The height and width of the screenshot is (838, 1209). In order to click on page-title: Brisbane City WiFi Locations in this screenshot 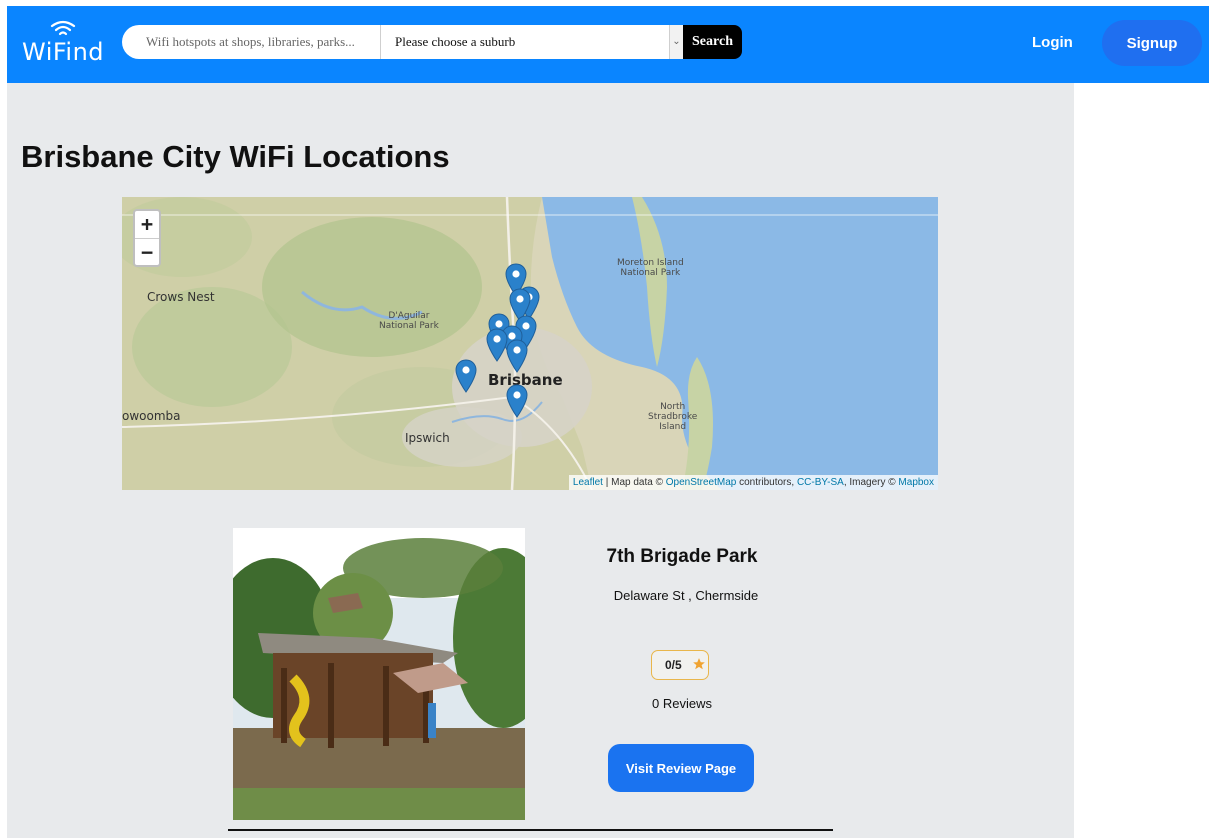, I will do `click(235, 156)`.